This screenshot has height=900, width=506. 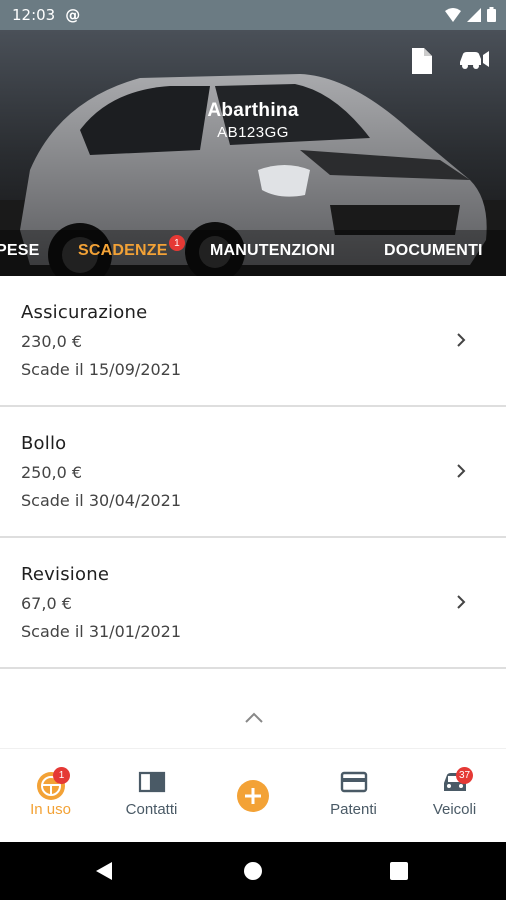 I want to click on deadline-amount: 250,0 €, so click(x=52, y=472).